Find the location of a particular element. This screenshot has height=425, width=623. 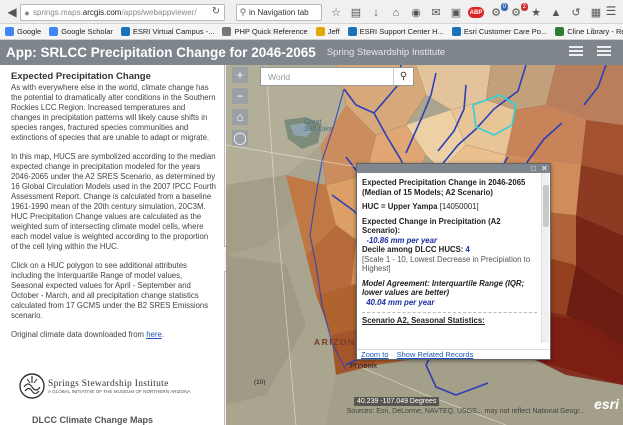

bookmark-item: PHP Quick Reference is located at coordinates (265, 31).